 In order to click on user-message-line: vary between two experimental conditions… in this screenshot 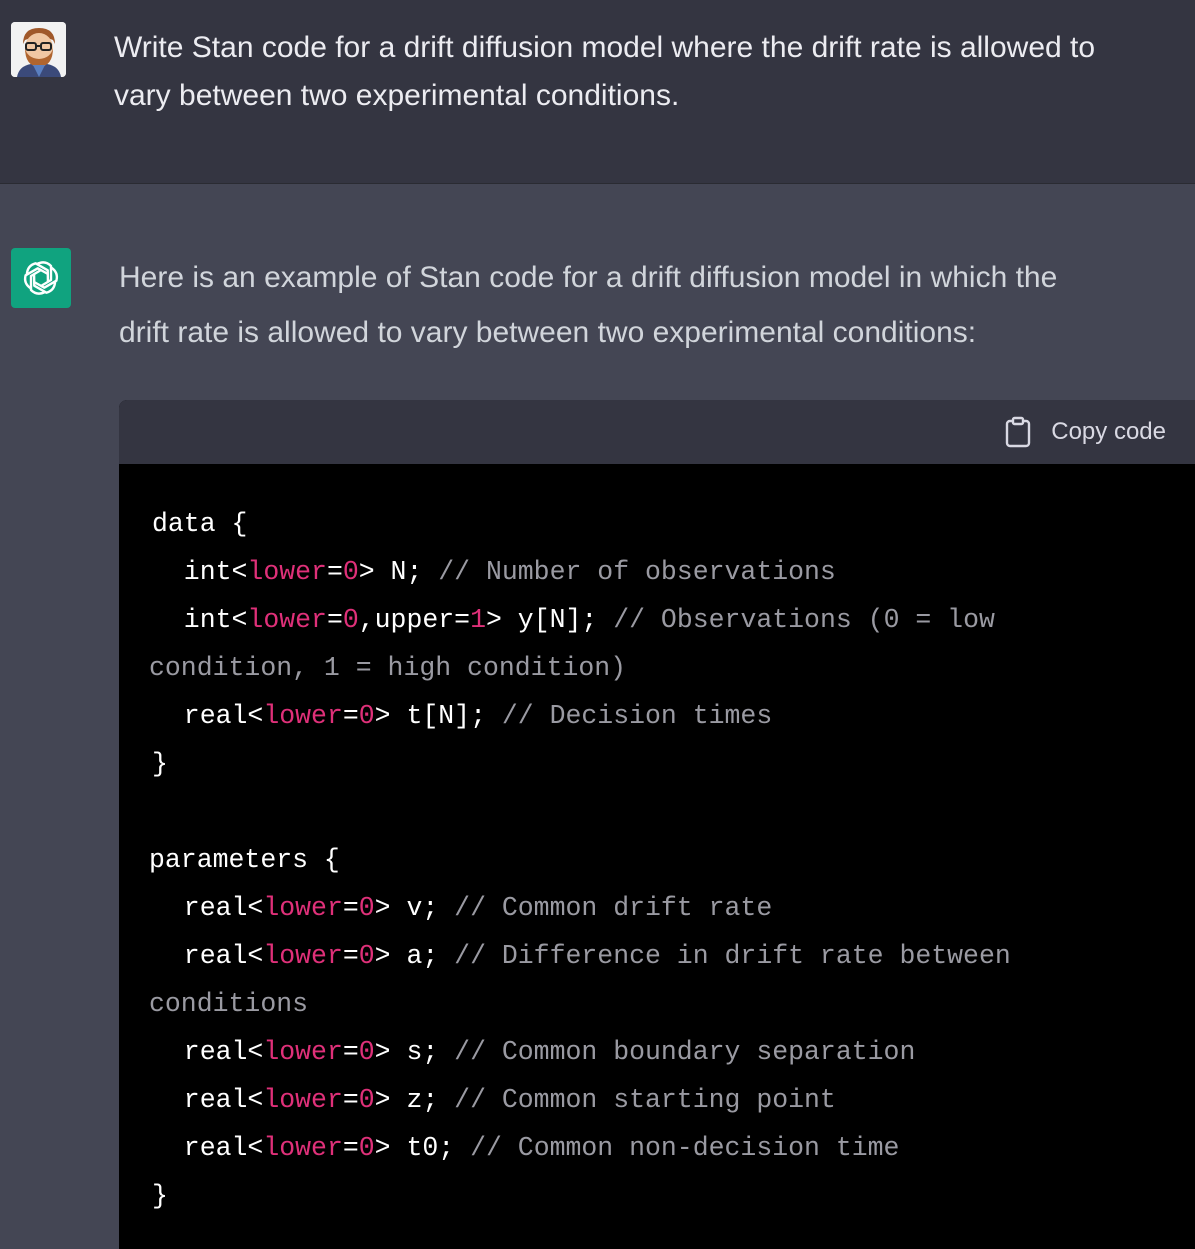, I will do `click(397, 95)`.